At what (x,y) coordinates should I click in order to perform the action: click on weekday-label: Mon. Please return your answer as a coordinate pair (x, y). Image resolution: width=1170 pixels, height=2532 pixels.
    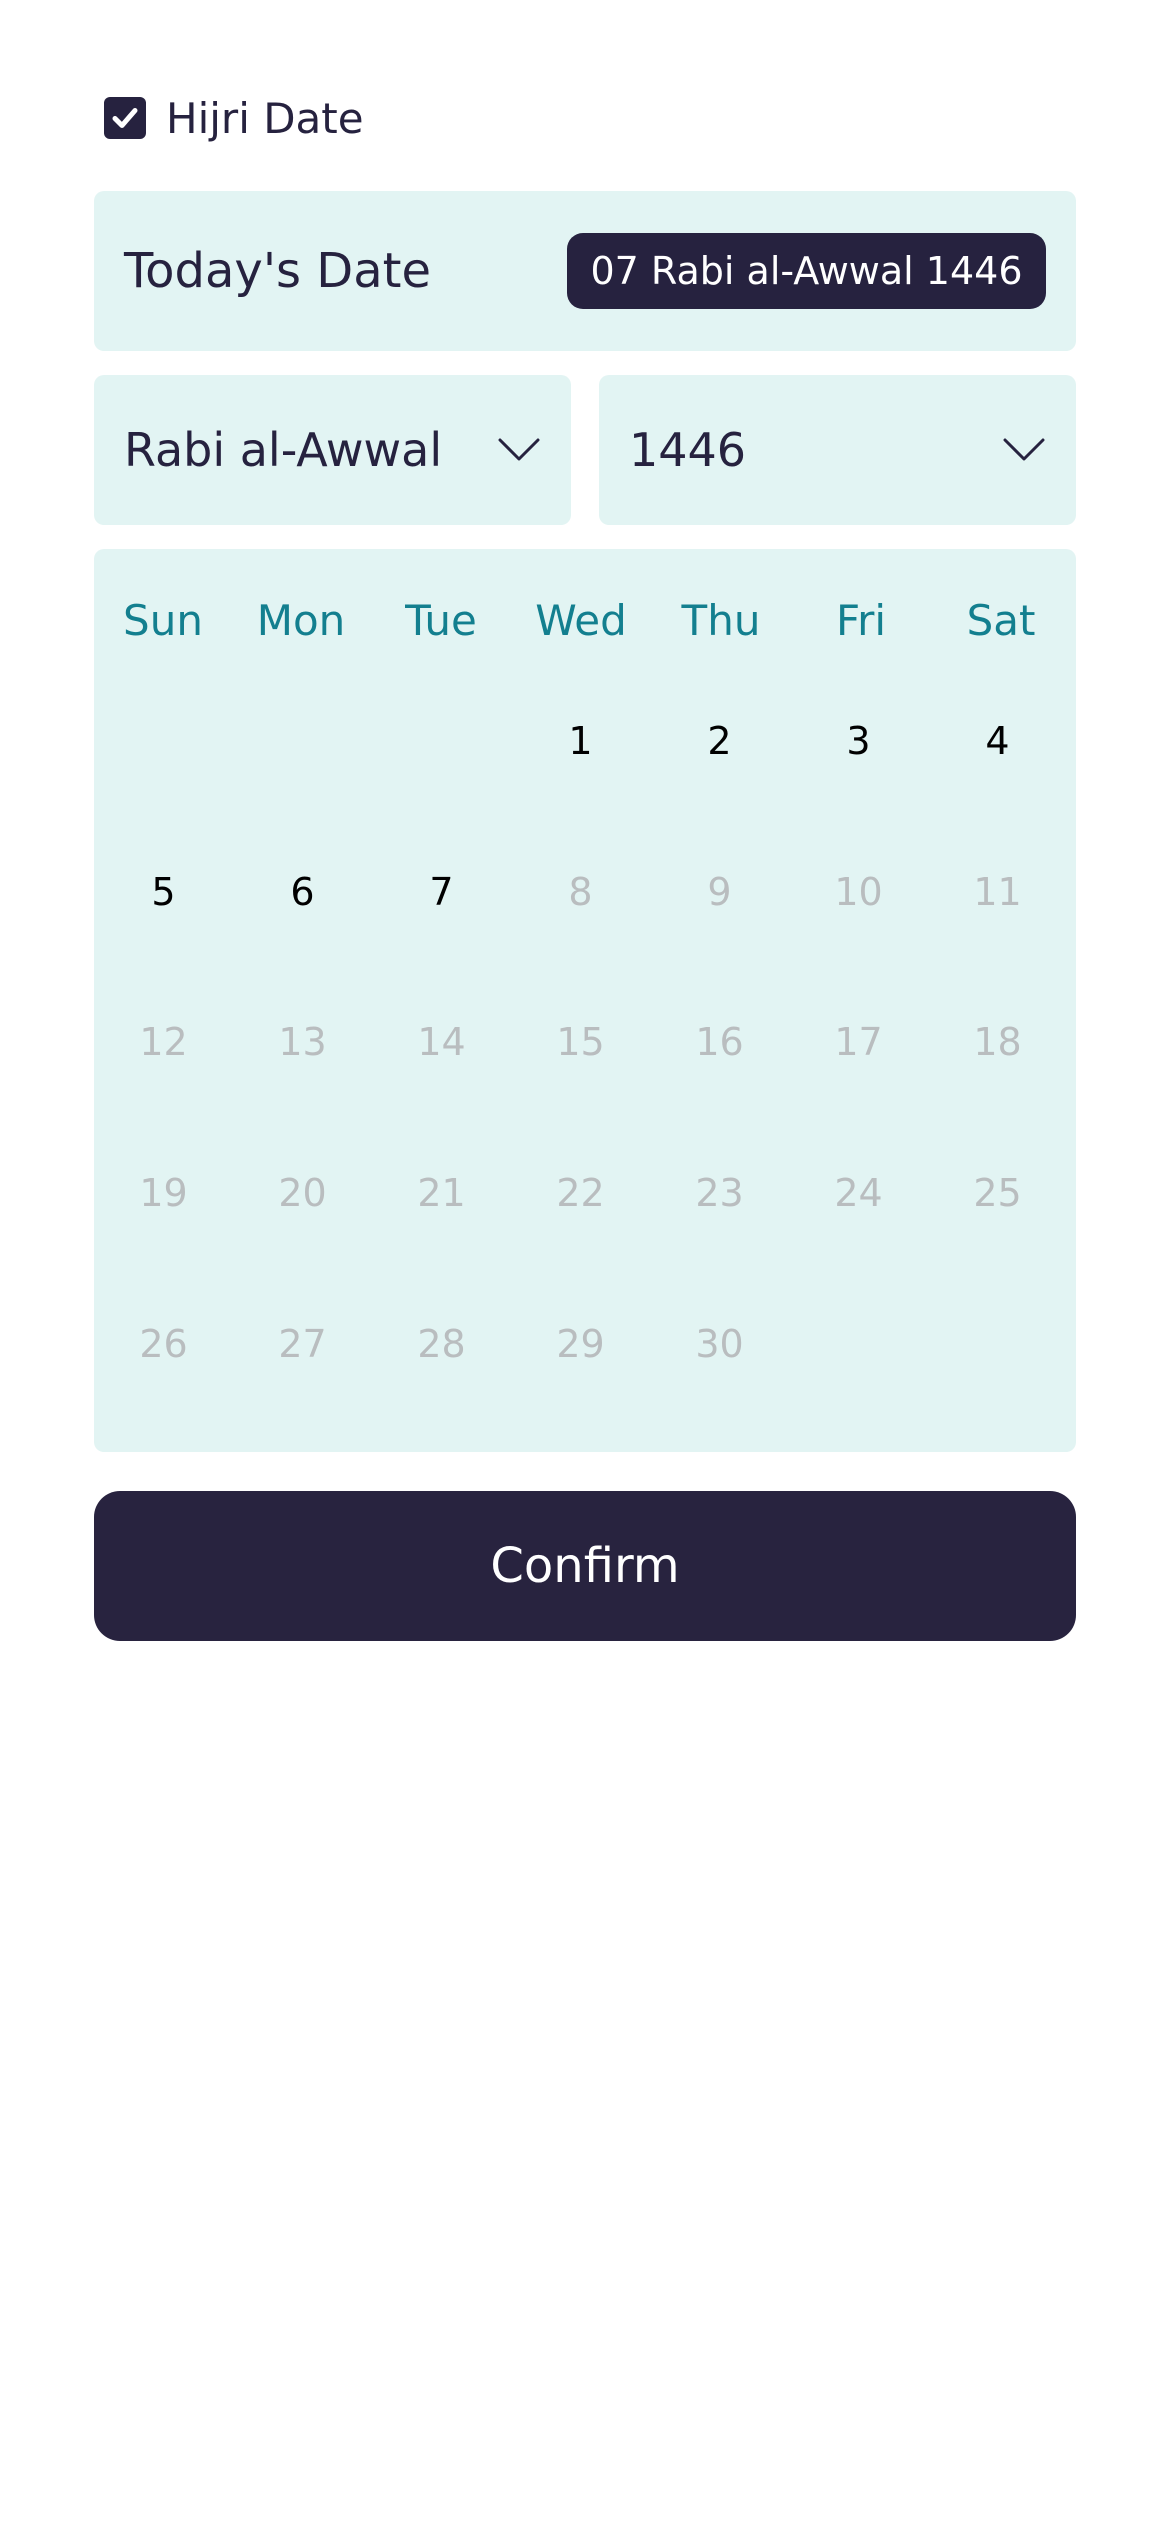
    Looking at the image, I should click on (301, 620).